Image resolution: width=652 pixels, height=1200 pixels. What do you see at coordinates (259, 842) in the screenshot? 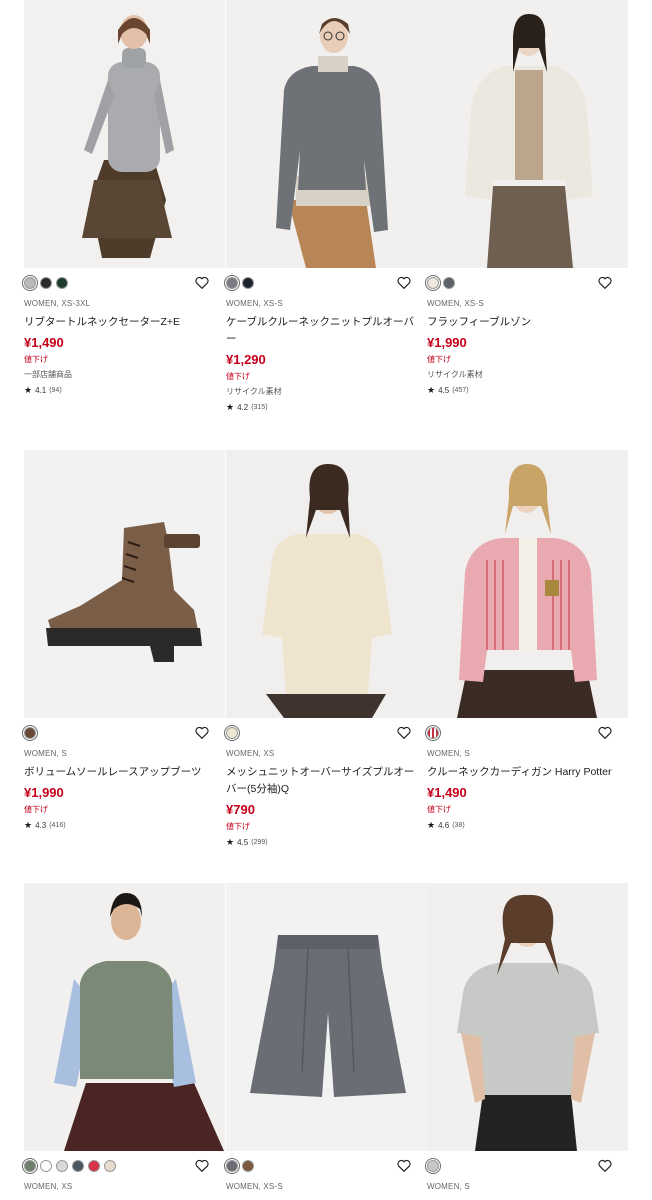
I see `rating-count: (299)` at bounding box center [259, 842].